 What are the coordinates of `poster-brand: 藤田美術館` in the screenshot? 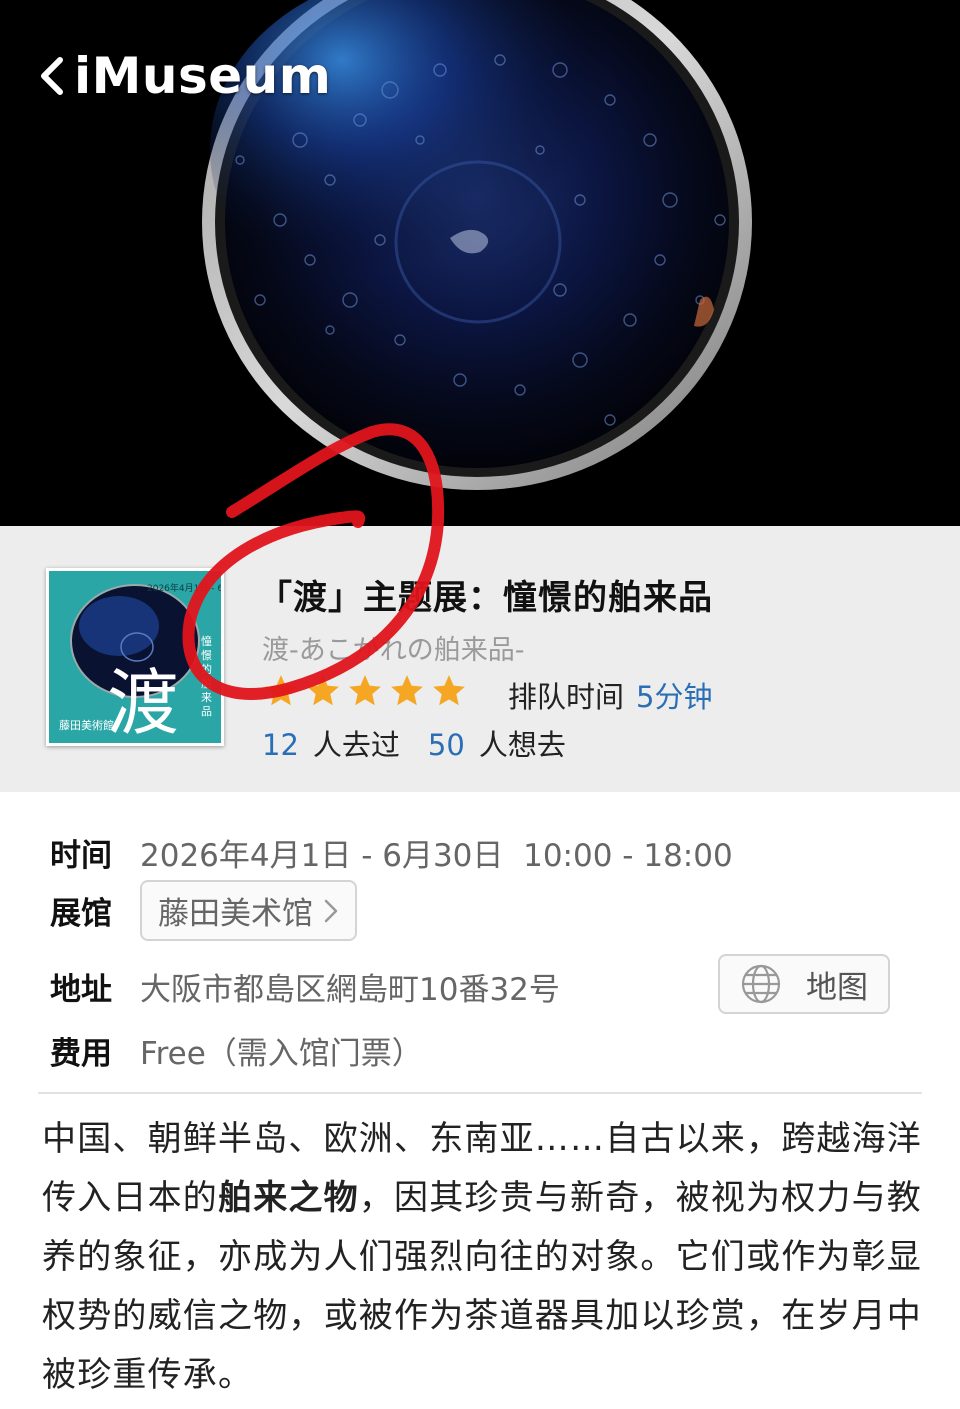 It's located at (86, 725).